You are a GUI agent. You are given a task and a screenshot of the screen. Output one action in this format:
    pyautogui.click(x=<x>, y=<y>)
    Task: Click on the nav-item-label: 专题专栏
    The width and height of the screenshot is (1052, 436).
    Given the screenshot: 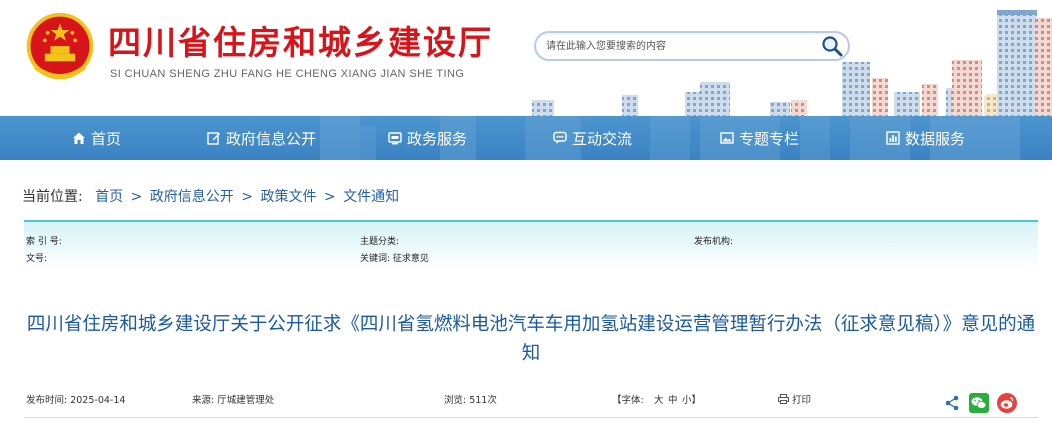 What is the action you would take?
    pyautogui.click(x=769, y=138)
    